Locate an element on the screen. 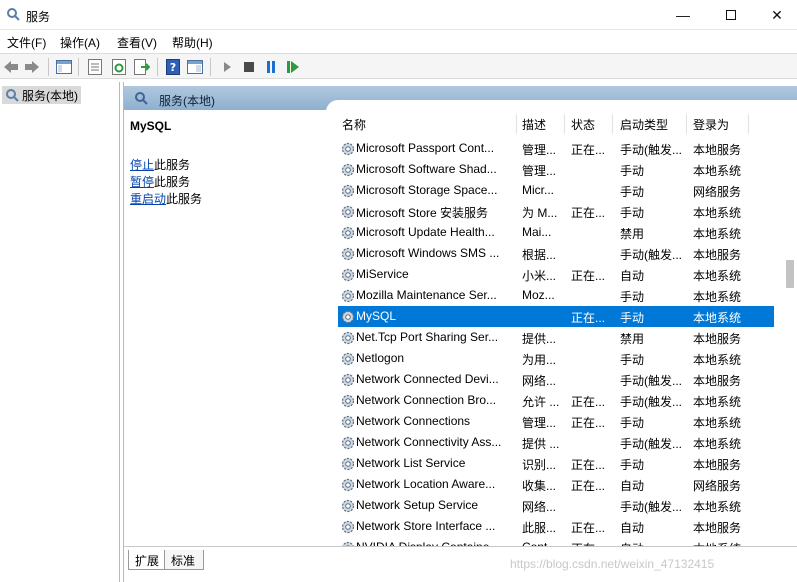 This screenshot has height=582, width=797. menu-file: 文件(F) is located at coordinates (26, 42).